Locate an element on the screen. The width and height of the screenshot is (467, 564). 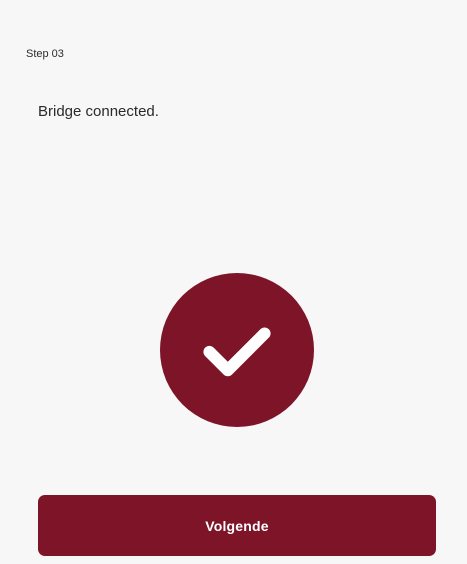
next-button: Volgende is located at coordinates (237, 525).